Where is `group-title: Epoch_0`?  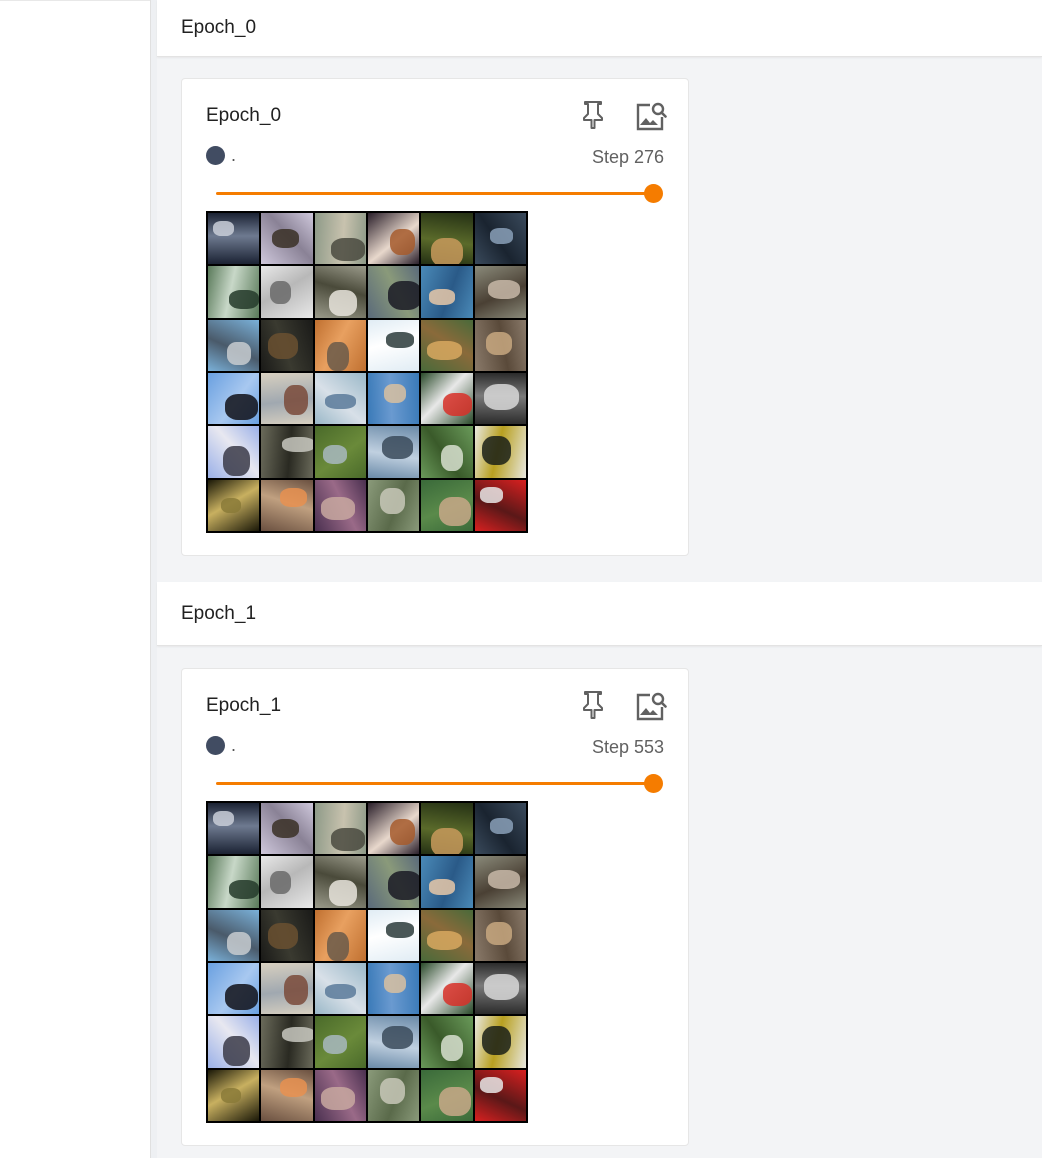 group-title: Epoch_0 is located at coordinates (219, 27).